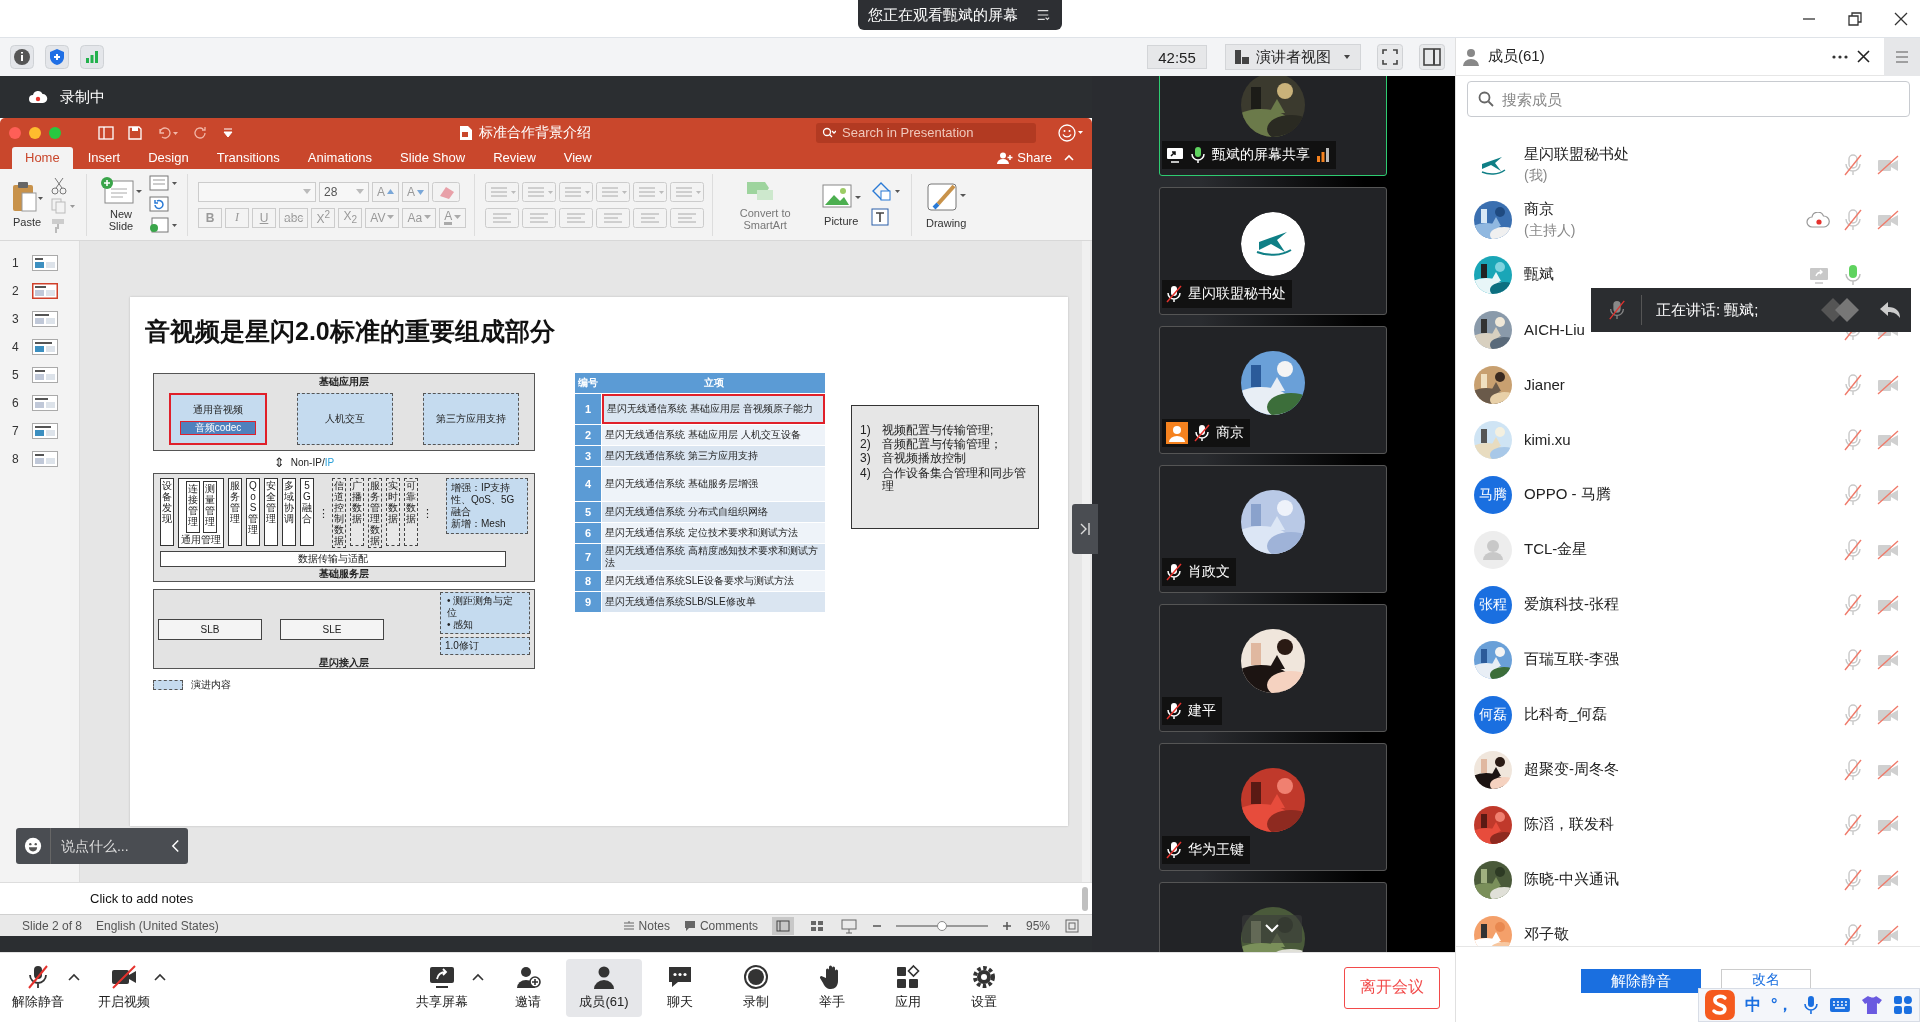  What do you see at coordinates (1782, 1005) in the screenshot?
I see `ime-punctuation: °，` at bounding box center [1782, 1005].